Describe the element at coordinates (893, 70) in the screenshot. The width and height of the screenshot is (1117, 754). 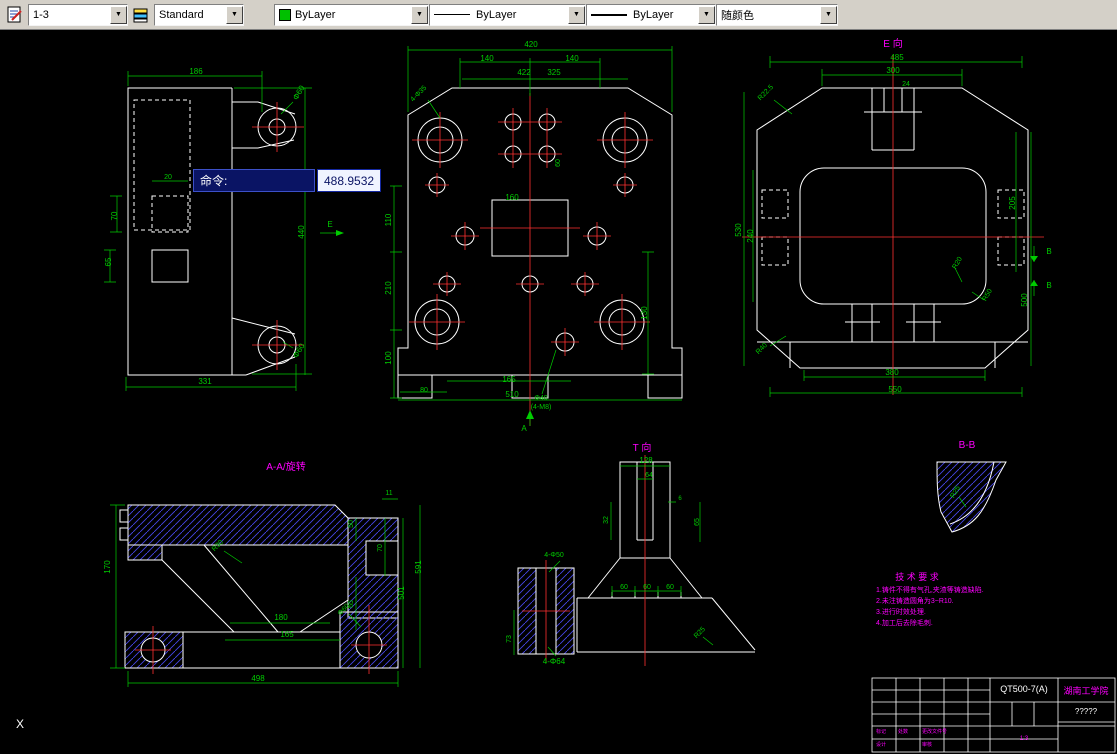
I see `dim-label: 300` at that location.